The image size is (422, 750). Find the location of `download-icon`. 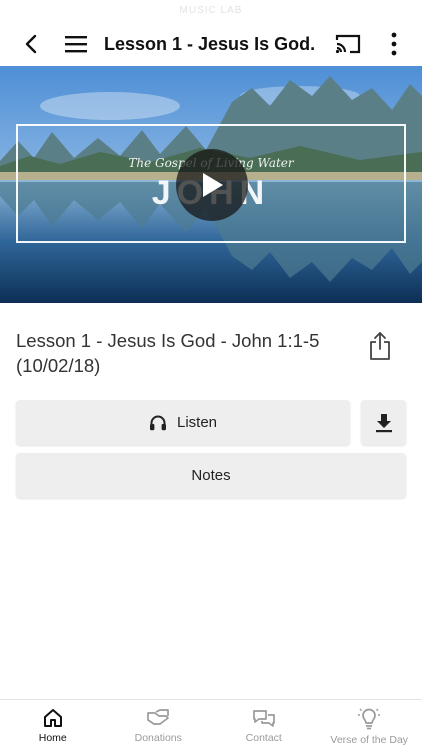

download-icon is located at coordinates (383, 422).